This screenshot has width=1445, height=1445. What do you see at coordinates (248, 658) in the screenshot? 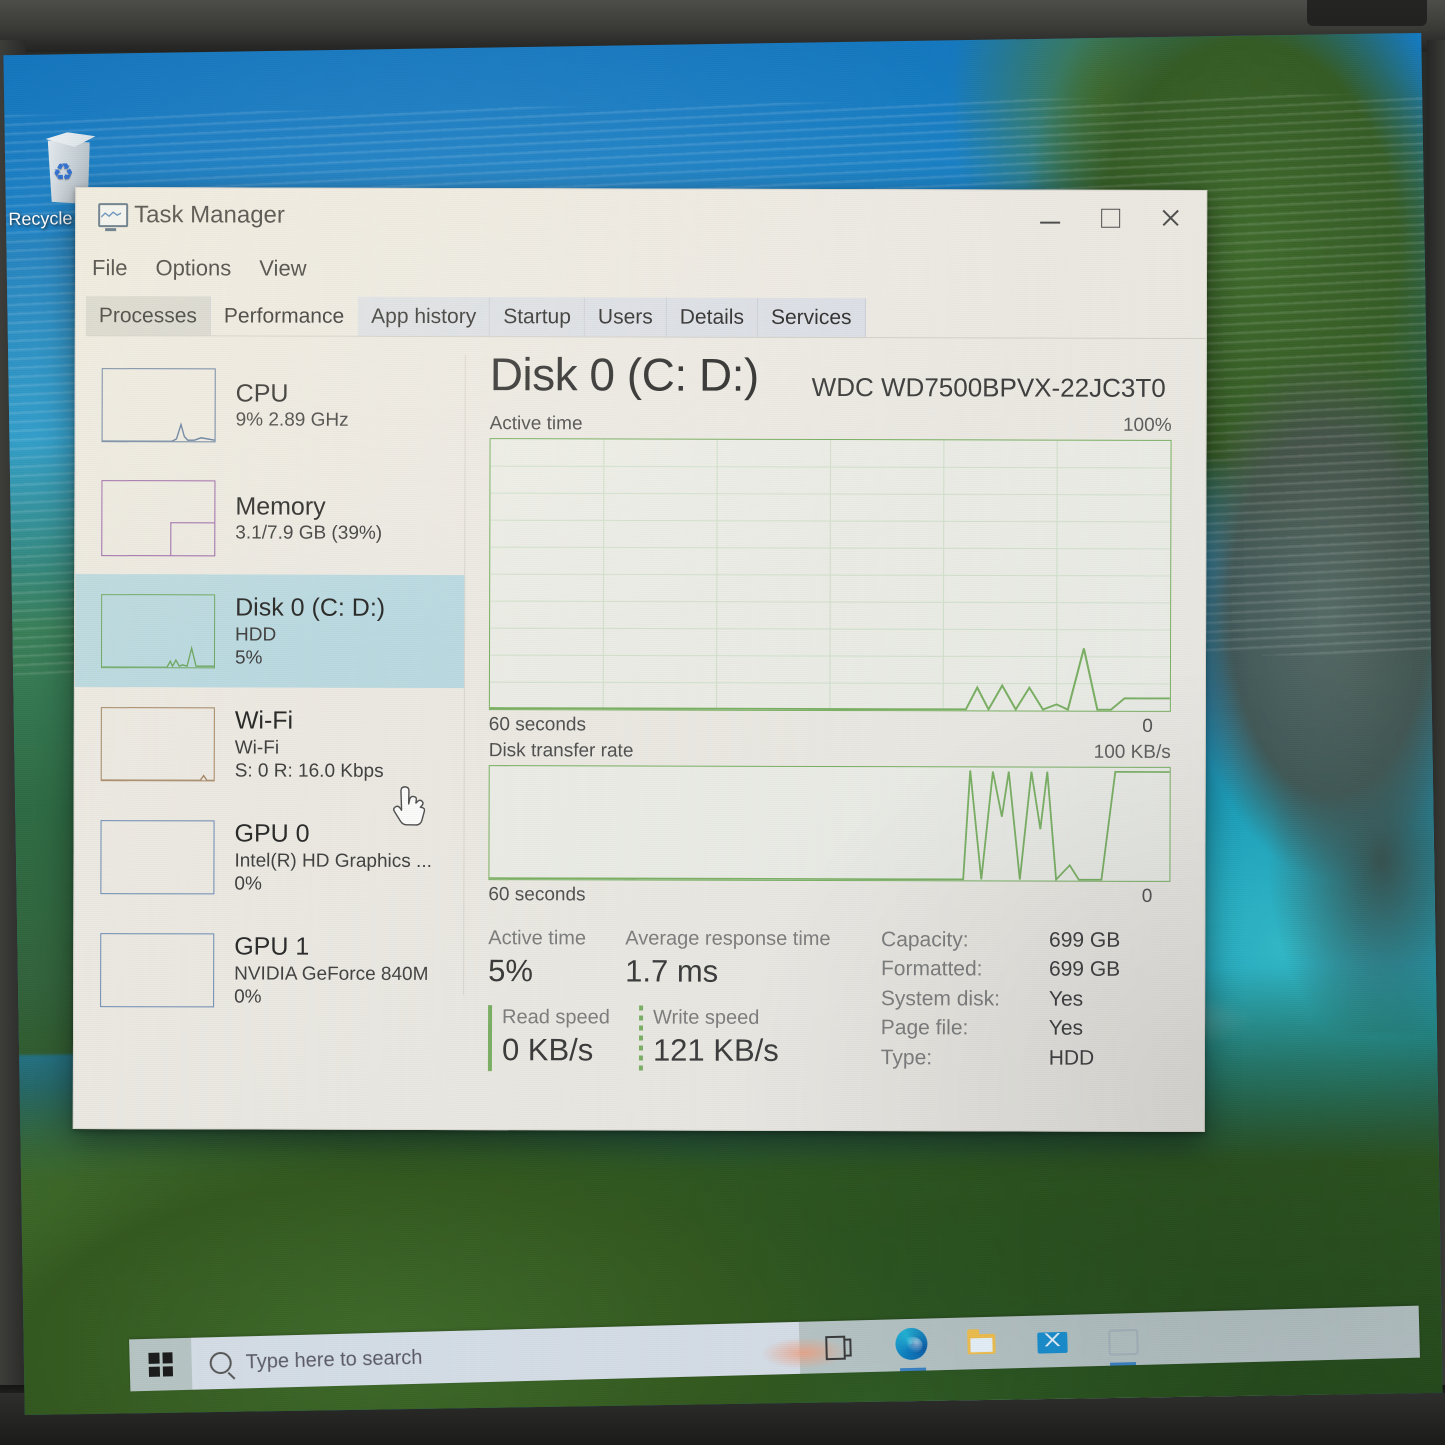
I see `sidebar-sub2-disk-0: 5%` at bounding box center [248, 658].